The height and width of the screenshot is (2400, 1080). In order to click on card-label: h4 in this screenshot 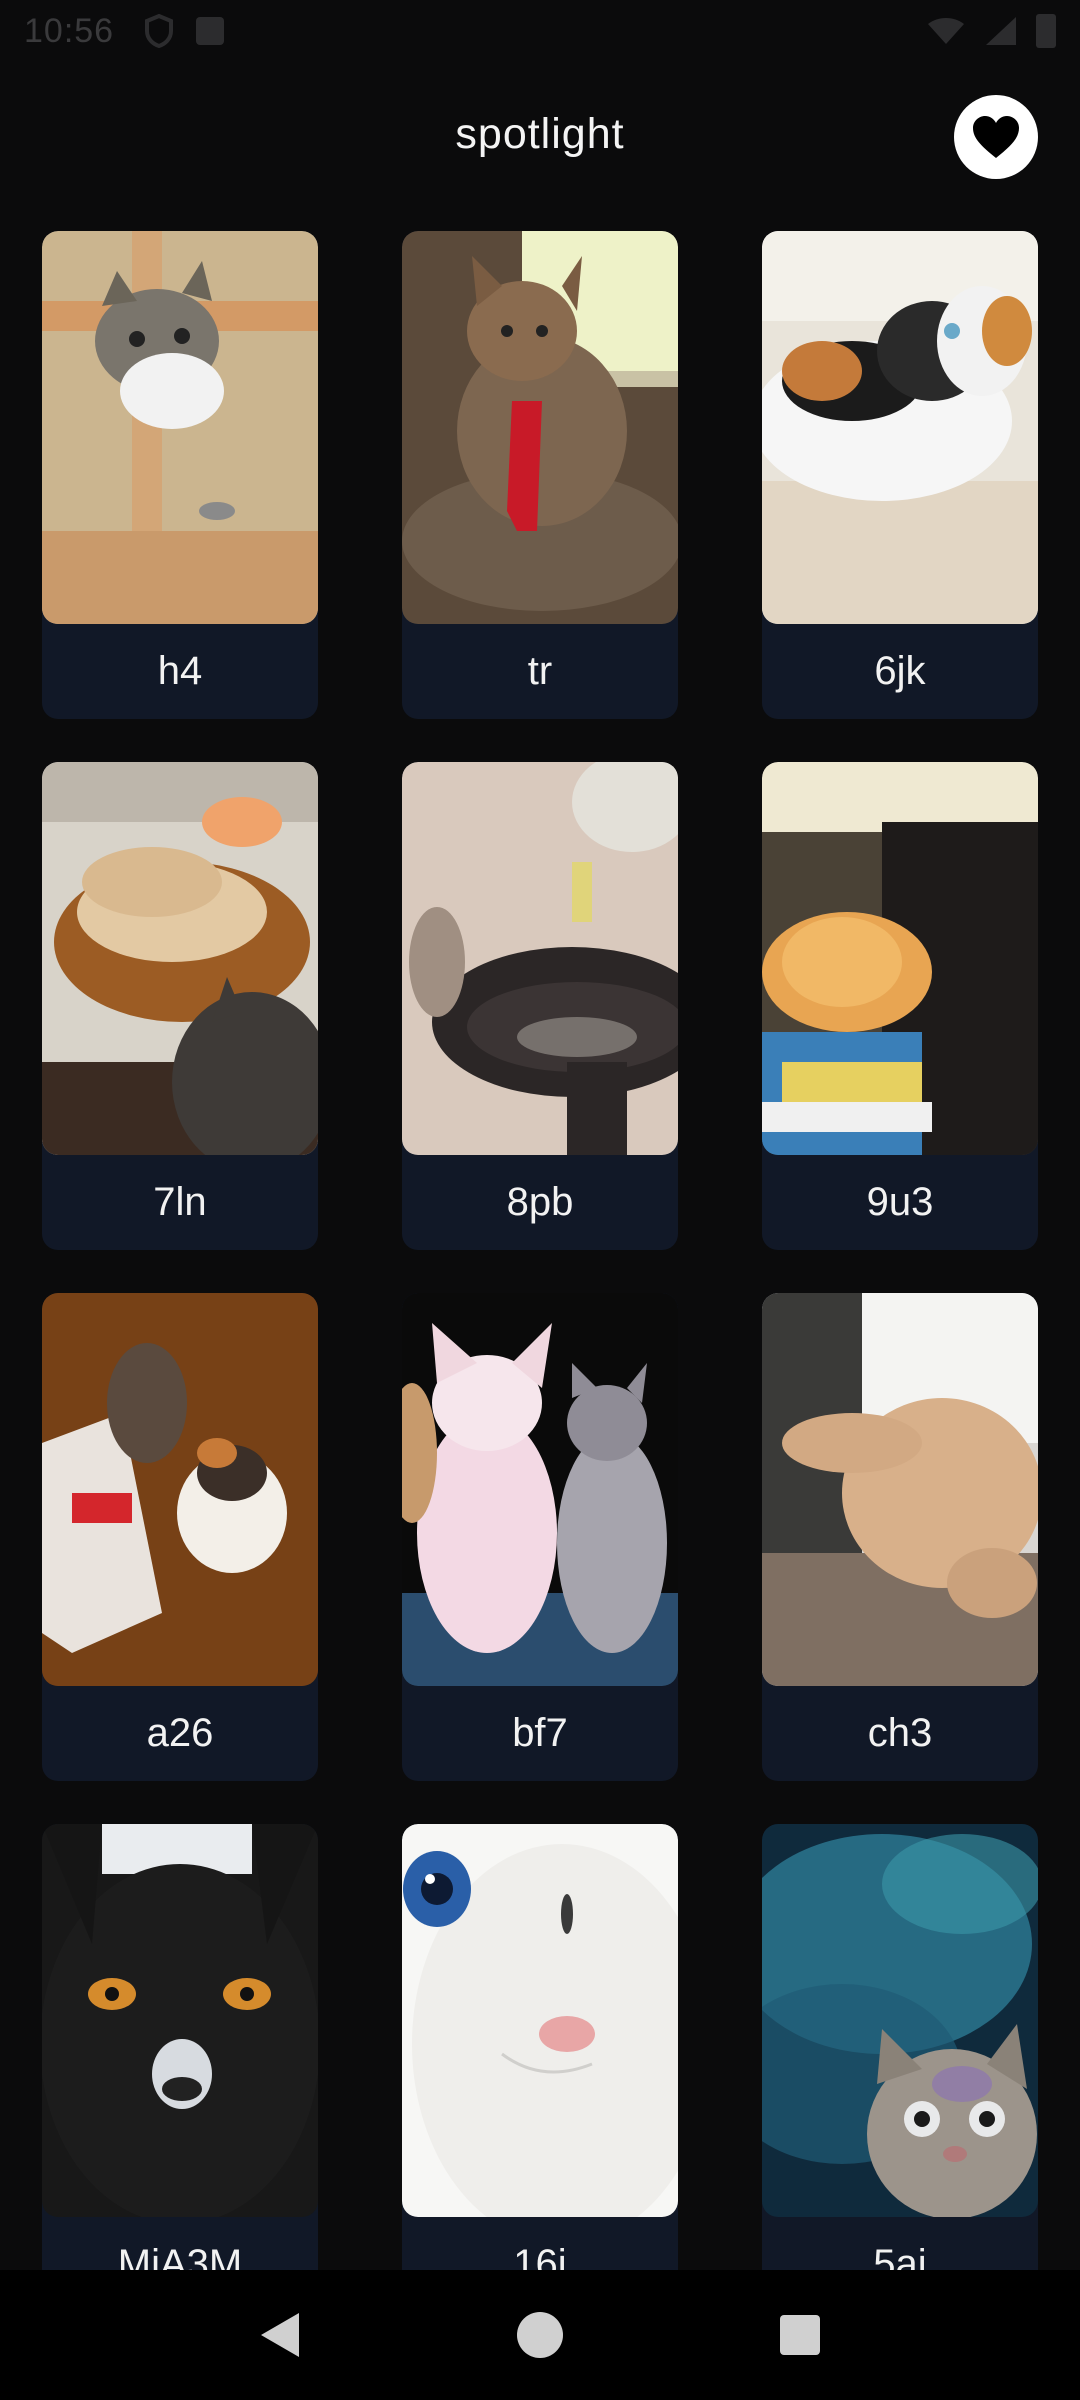, I will do `click(180, 671)`.